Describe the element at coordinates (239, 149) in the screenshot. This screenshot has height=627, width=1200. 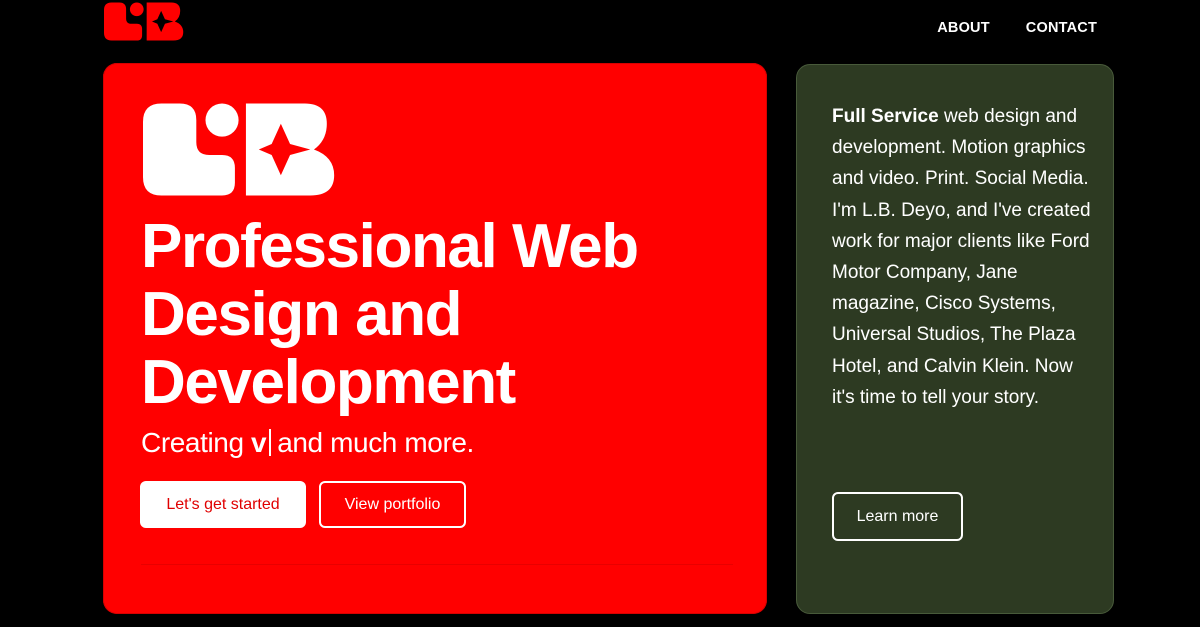
I see `lb-logo-large-icon` at that location.